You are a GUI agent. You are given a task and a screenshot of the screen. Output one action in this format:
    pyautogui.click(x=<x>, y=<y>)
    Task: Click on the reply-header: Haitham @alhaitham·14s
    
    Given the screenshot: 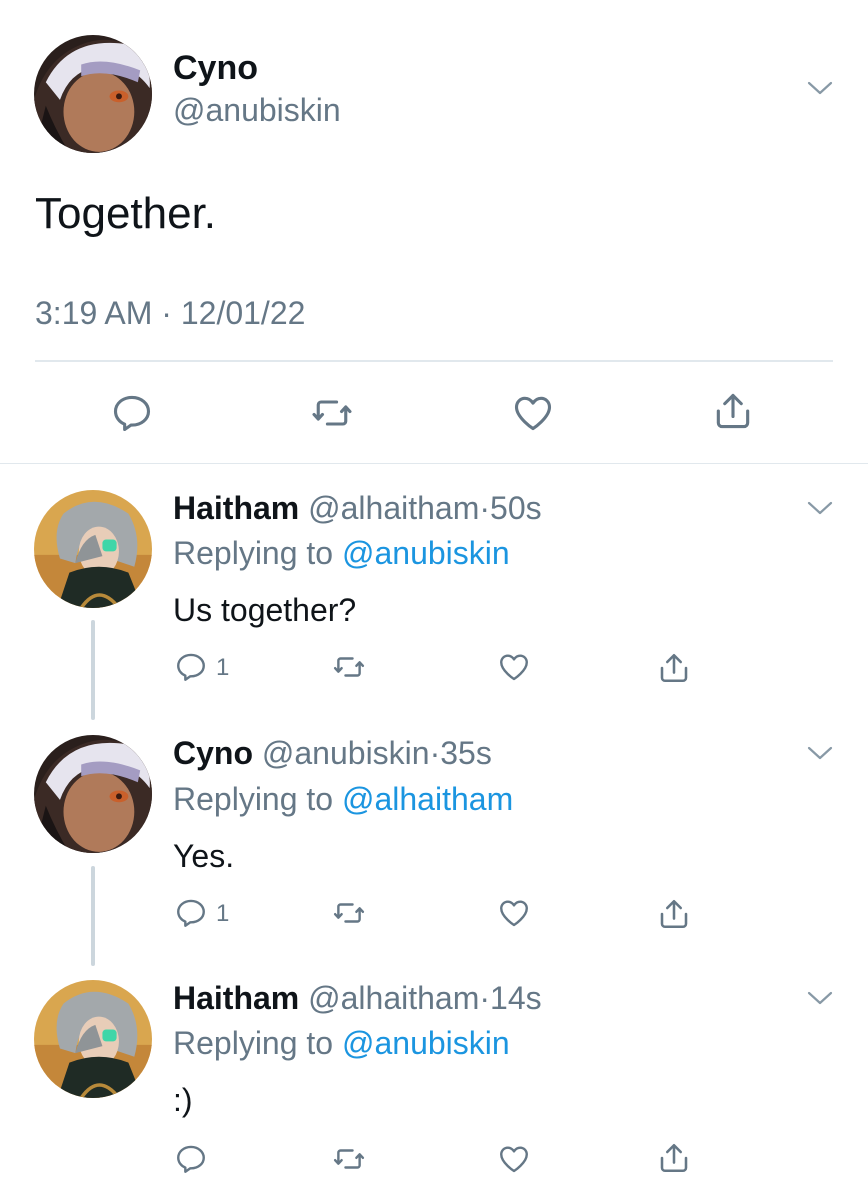 What is the action you would take?
    pyautogui.click(x=357, y=998)
    